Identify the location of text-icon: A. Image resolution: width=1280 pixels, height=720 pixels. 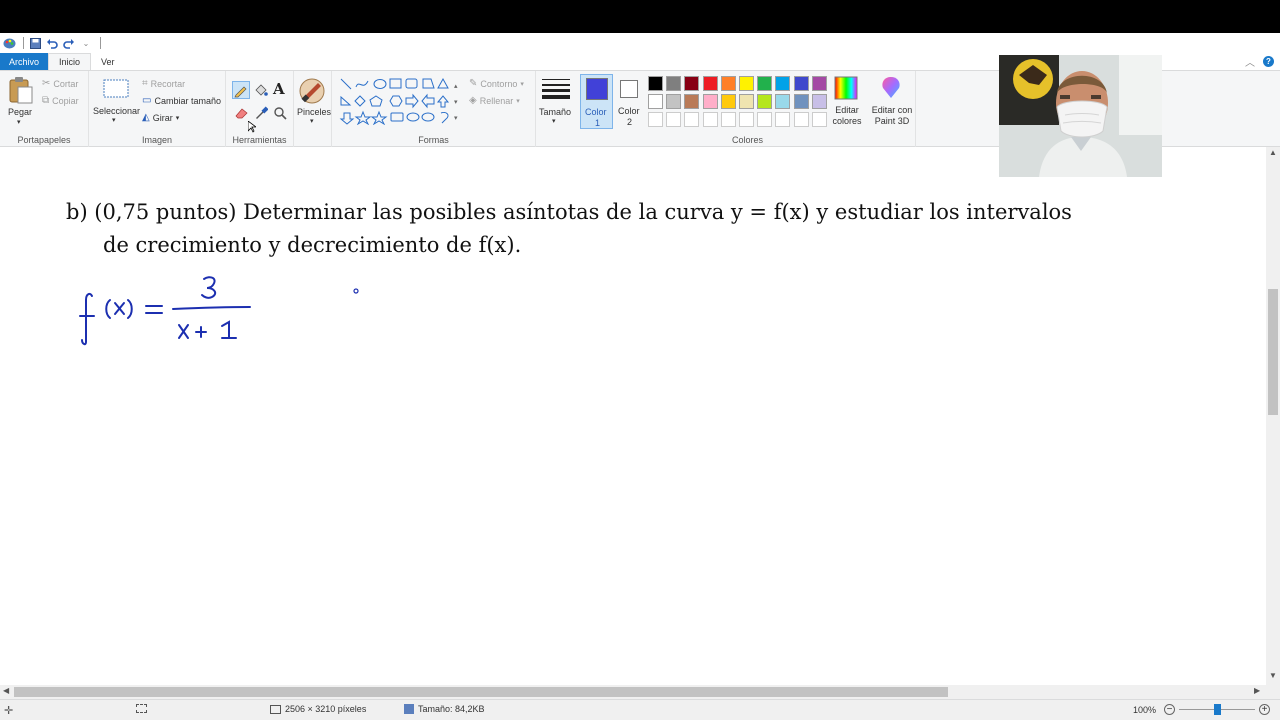
(279, 89).